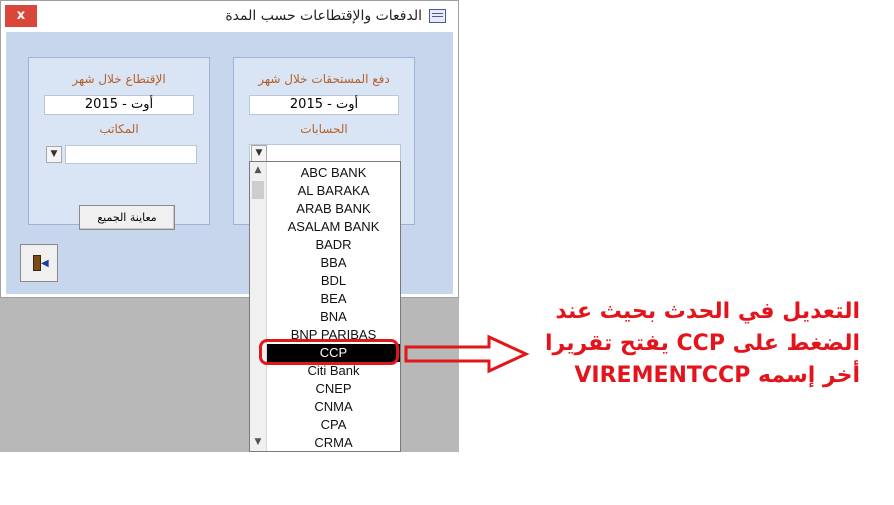  Describe the element at coordinates (717, 375) in the screenshot. I see `annotation-line-3: أخر إسمه VIREMENTCCP` at that location.